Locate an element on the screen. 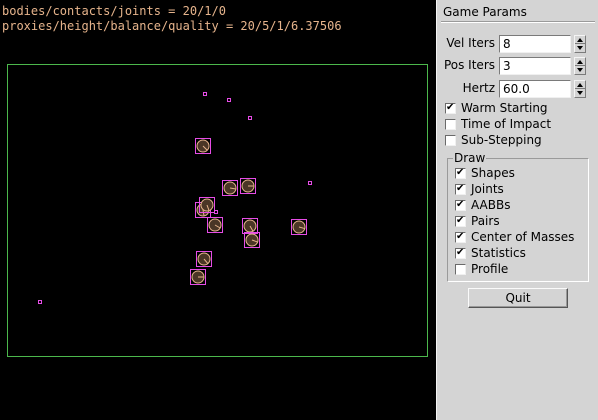 This screenshot has height=420, width=598. draw-group-title: Draw is located at coordinates (470, 158).